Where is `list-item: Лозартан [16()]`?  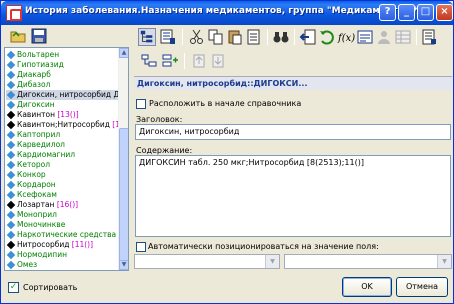
list-item: Лозартан [16()] is located at coordinates (62, 205).